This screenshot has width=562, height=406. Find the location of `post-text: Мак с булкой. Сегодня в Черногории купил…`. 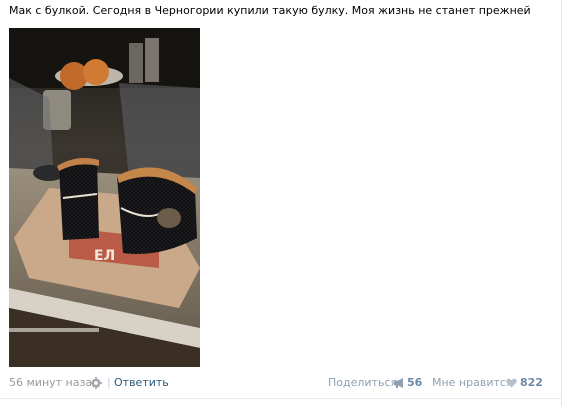

post-text: Мак с булкой. Сегодня в Черногории купил… is located at coordinates (270, 10).